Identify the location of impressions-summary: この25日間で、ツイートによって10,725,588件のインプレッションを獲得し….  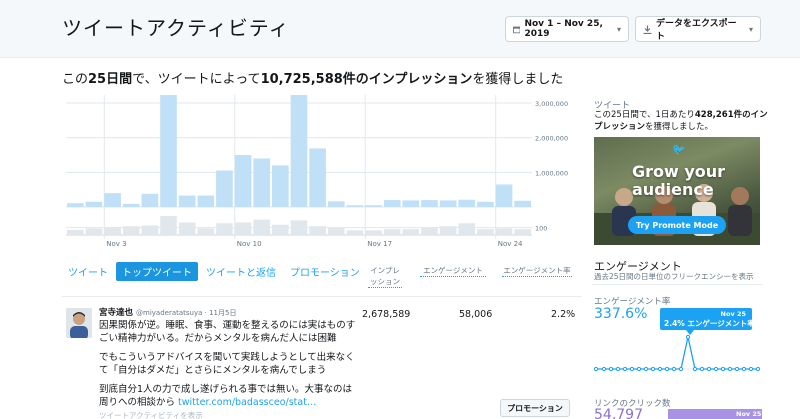
(312, 77).